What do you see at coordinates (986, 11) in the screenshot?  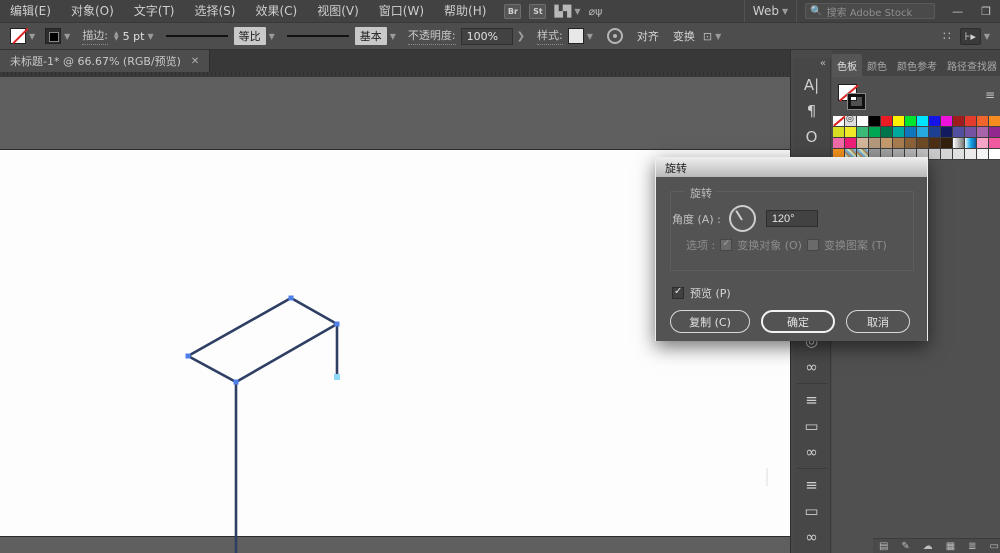 I see `restore-button: ❐` at bounding box center [986, 11].